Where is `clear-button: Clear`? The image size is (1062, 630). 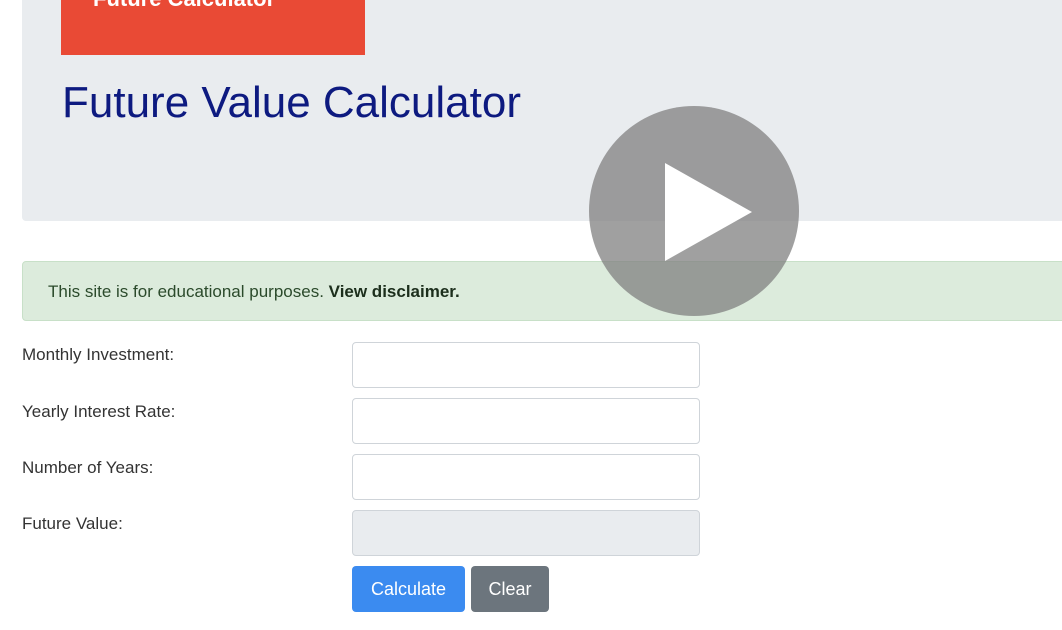 clear-button: Clear is located at coordinates (510, 589).